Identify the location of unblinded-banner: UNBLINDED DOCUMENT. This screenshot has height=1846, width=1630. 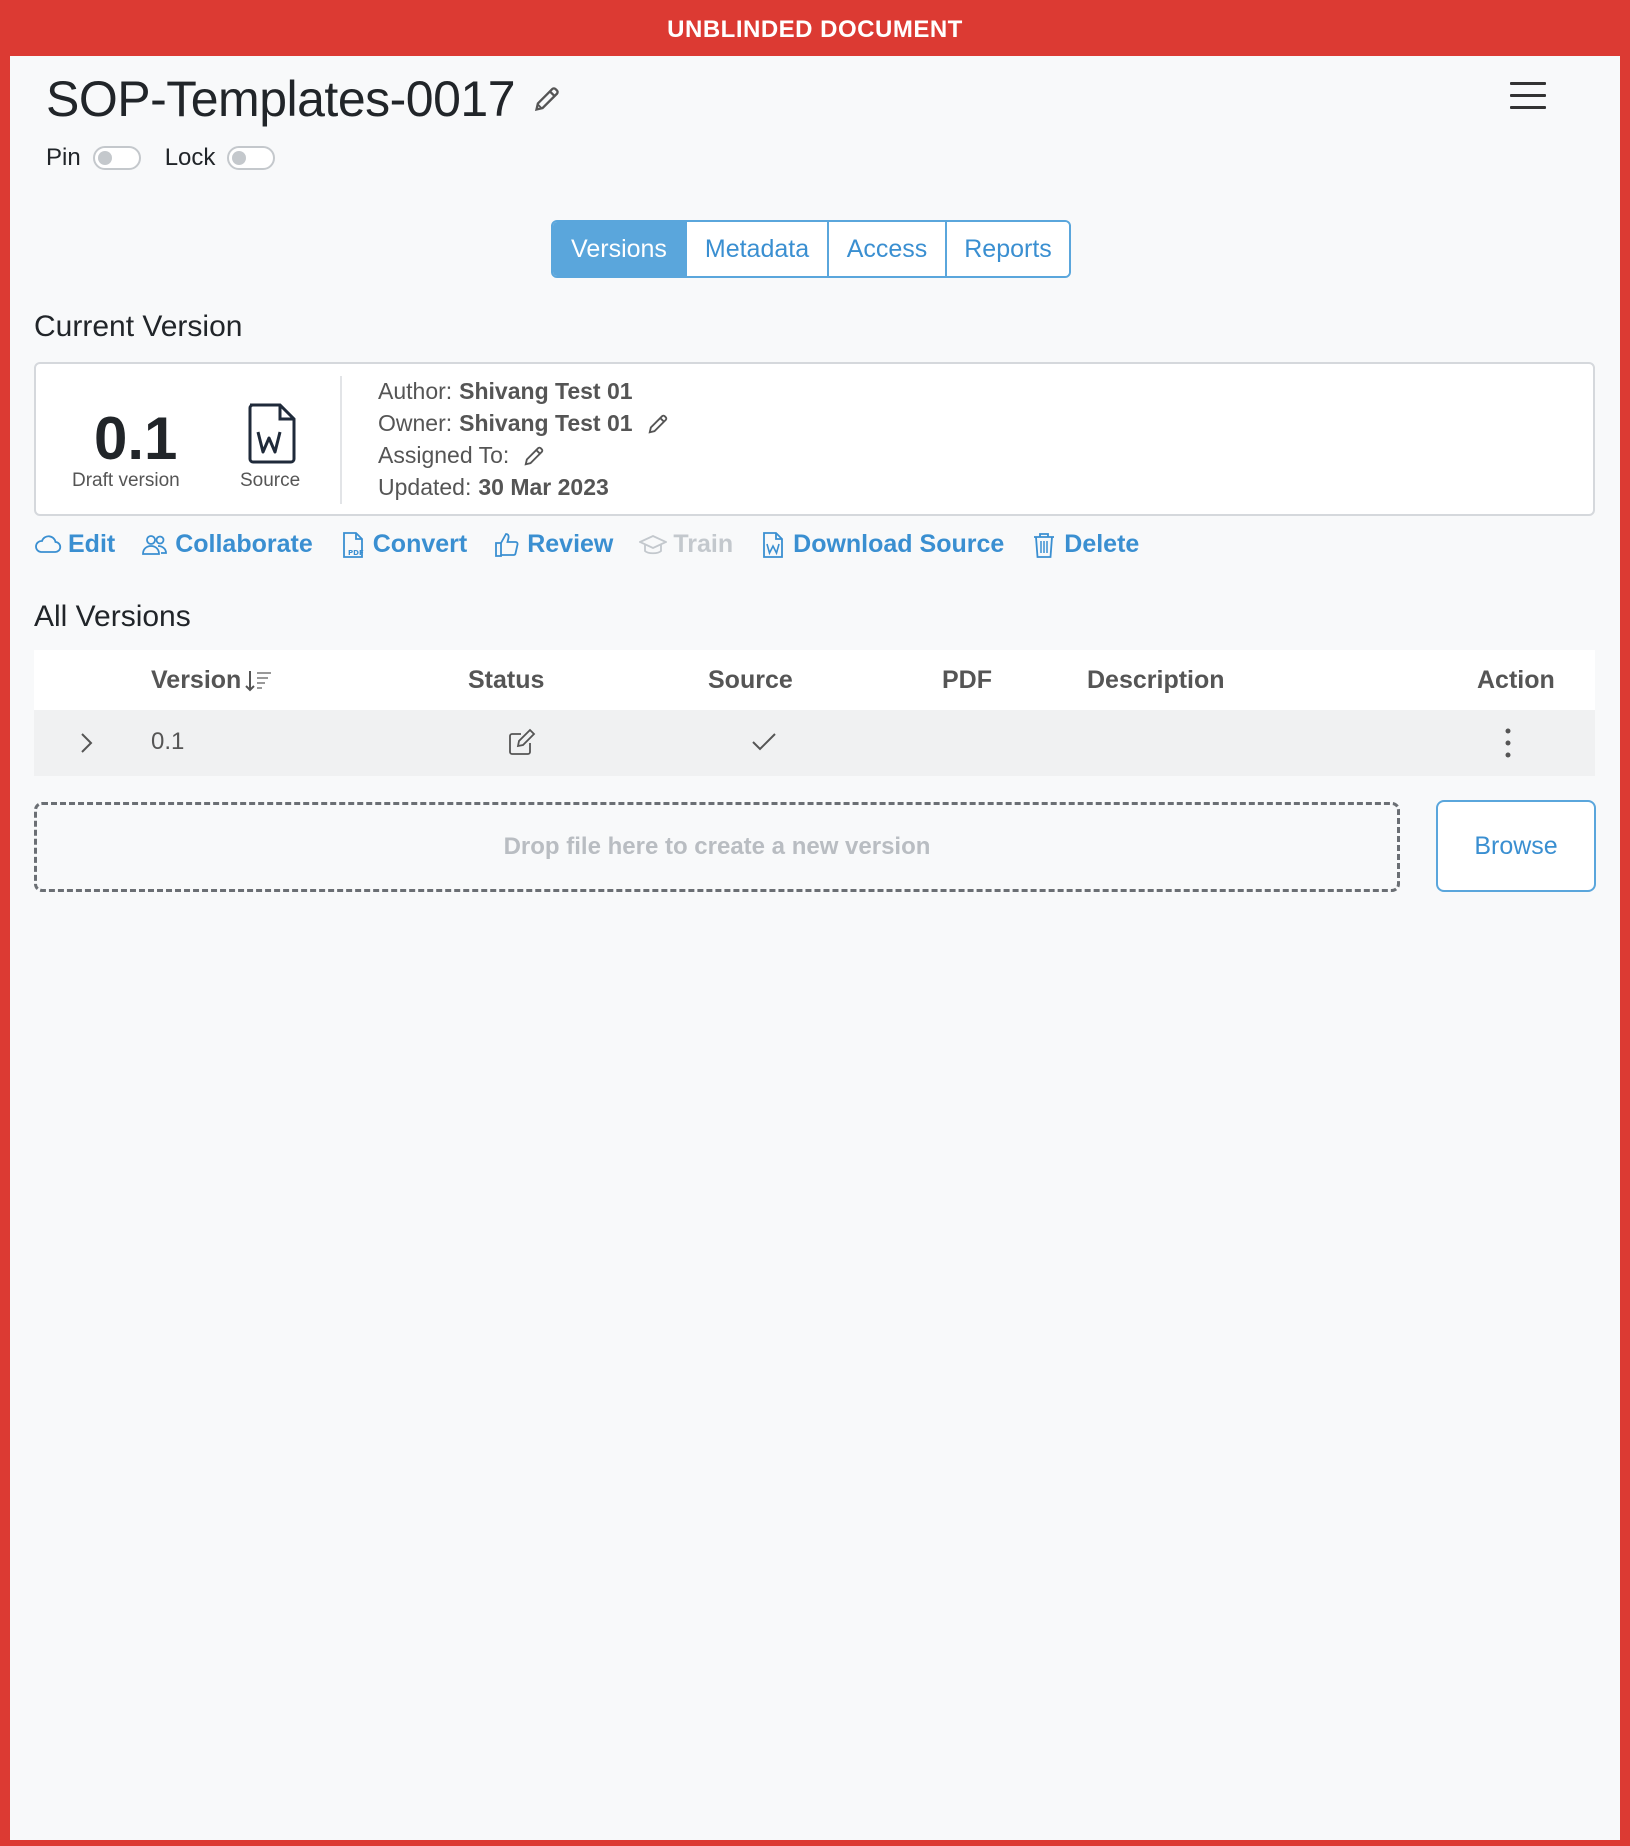
(815, 29).